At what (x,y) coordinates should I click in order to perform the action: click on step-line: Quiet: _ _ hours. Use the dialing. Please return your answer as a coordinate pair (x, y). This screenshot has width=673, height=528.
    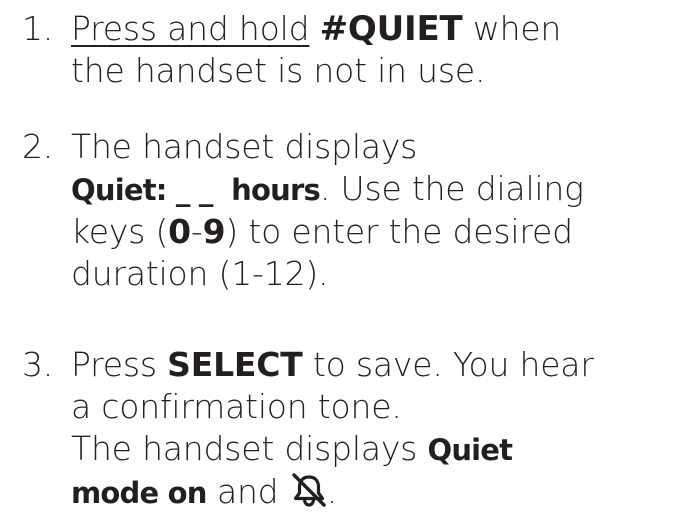
    Looking at the image, I should click on (369, 189).